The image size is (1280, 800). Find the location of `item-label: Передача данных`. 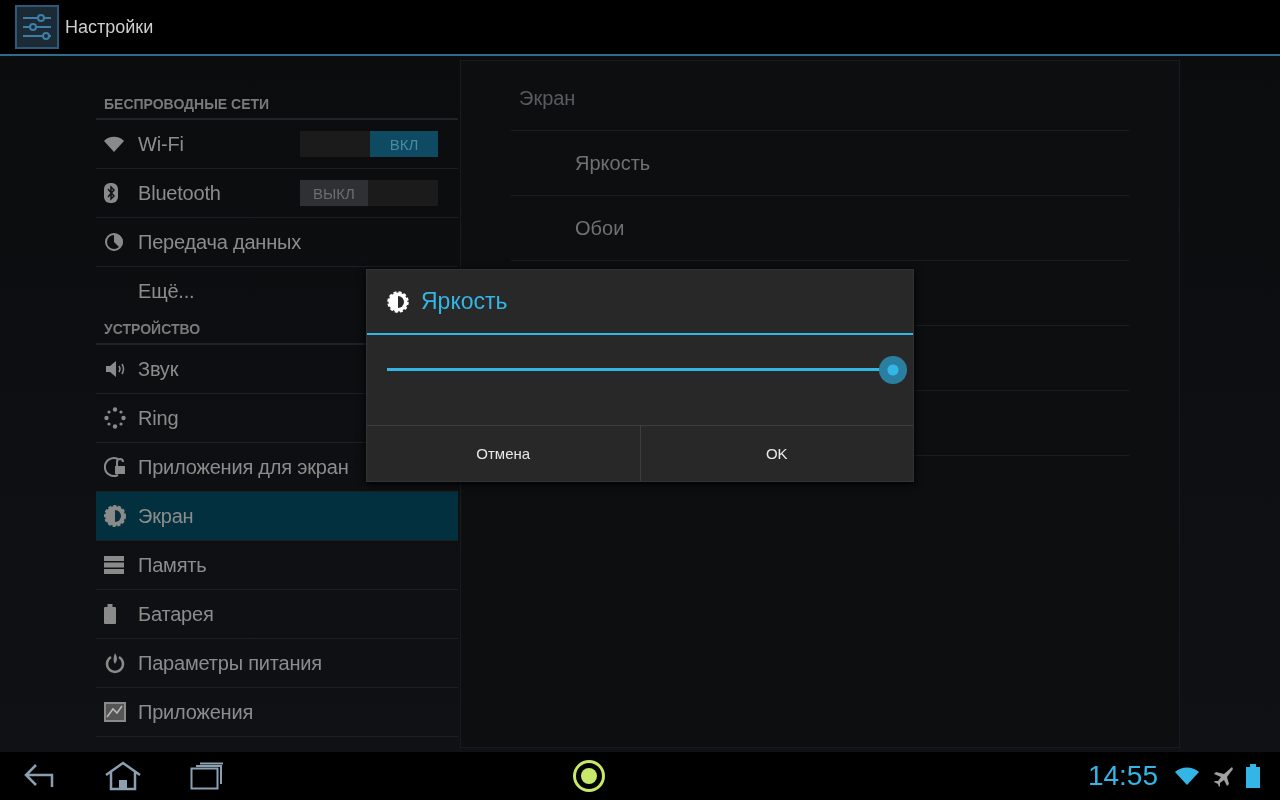

item-label: Передача данных is located at coordinates (220, 242).